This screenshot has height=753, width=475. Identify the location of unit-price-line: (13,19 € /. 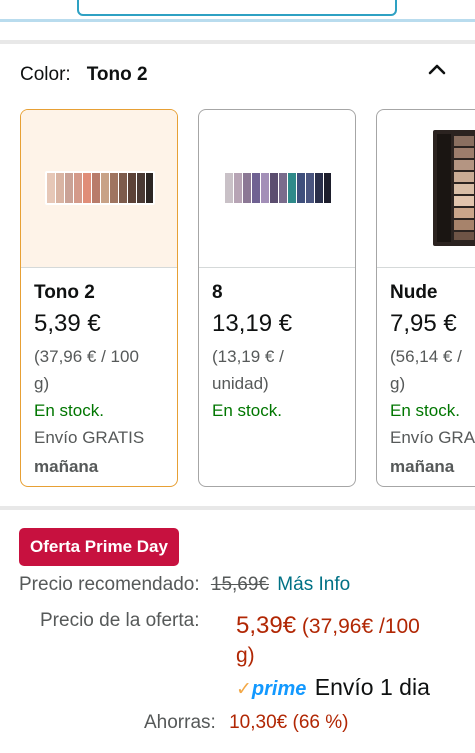
(248, 356).